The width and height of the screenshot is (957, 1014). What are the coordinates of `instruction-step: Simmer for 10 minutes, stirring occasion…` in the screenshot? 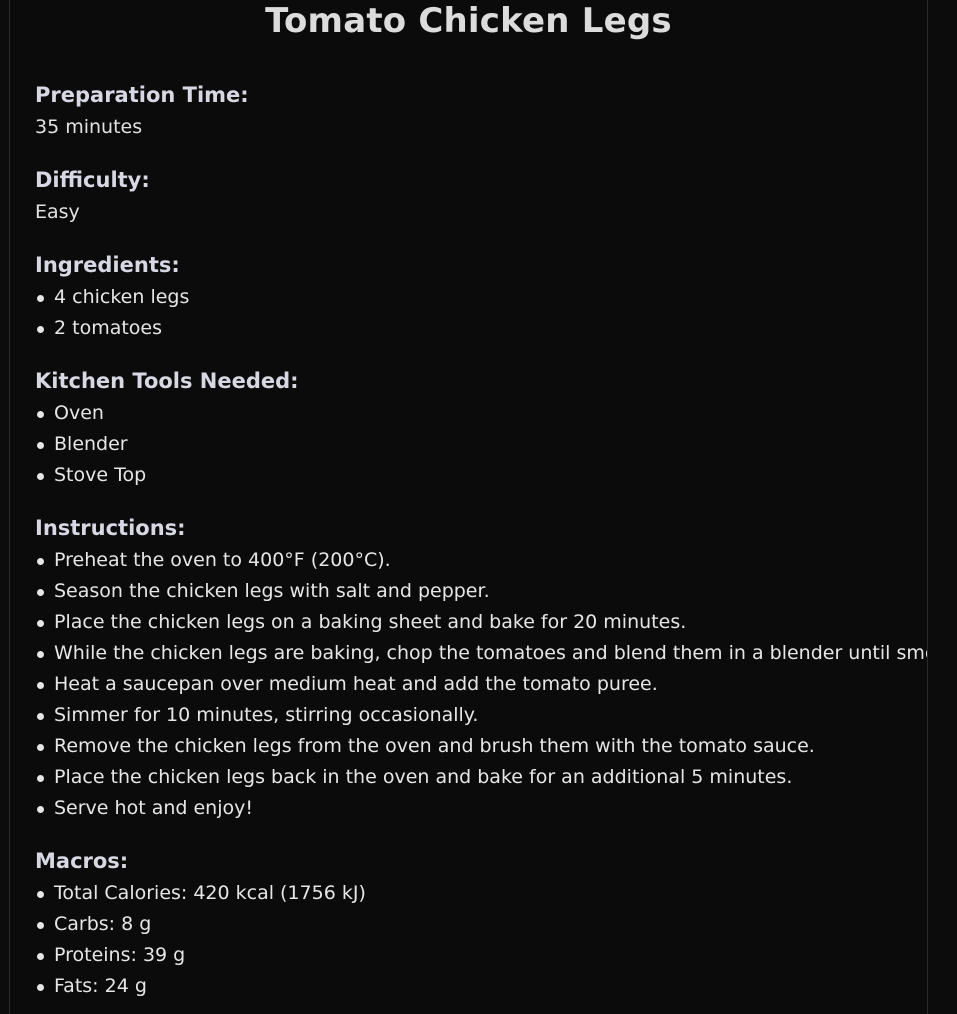 It's located at (476, 715).